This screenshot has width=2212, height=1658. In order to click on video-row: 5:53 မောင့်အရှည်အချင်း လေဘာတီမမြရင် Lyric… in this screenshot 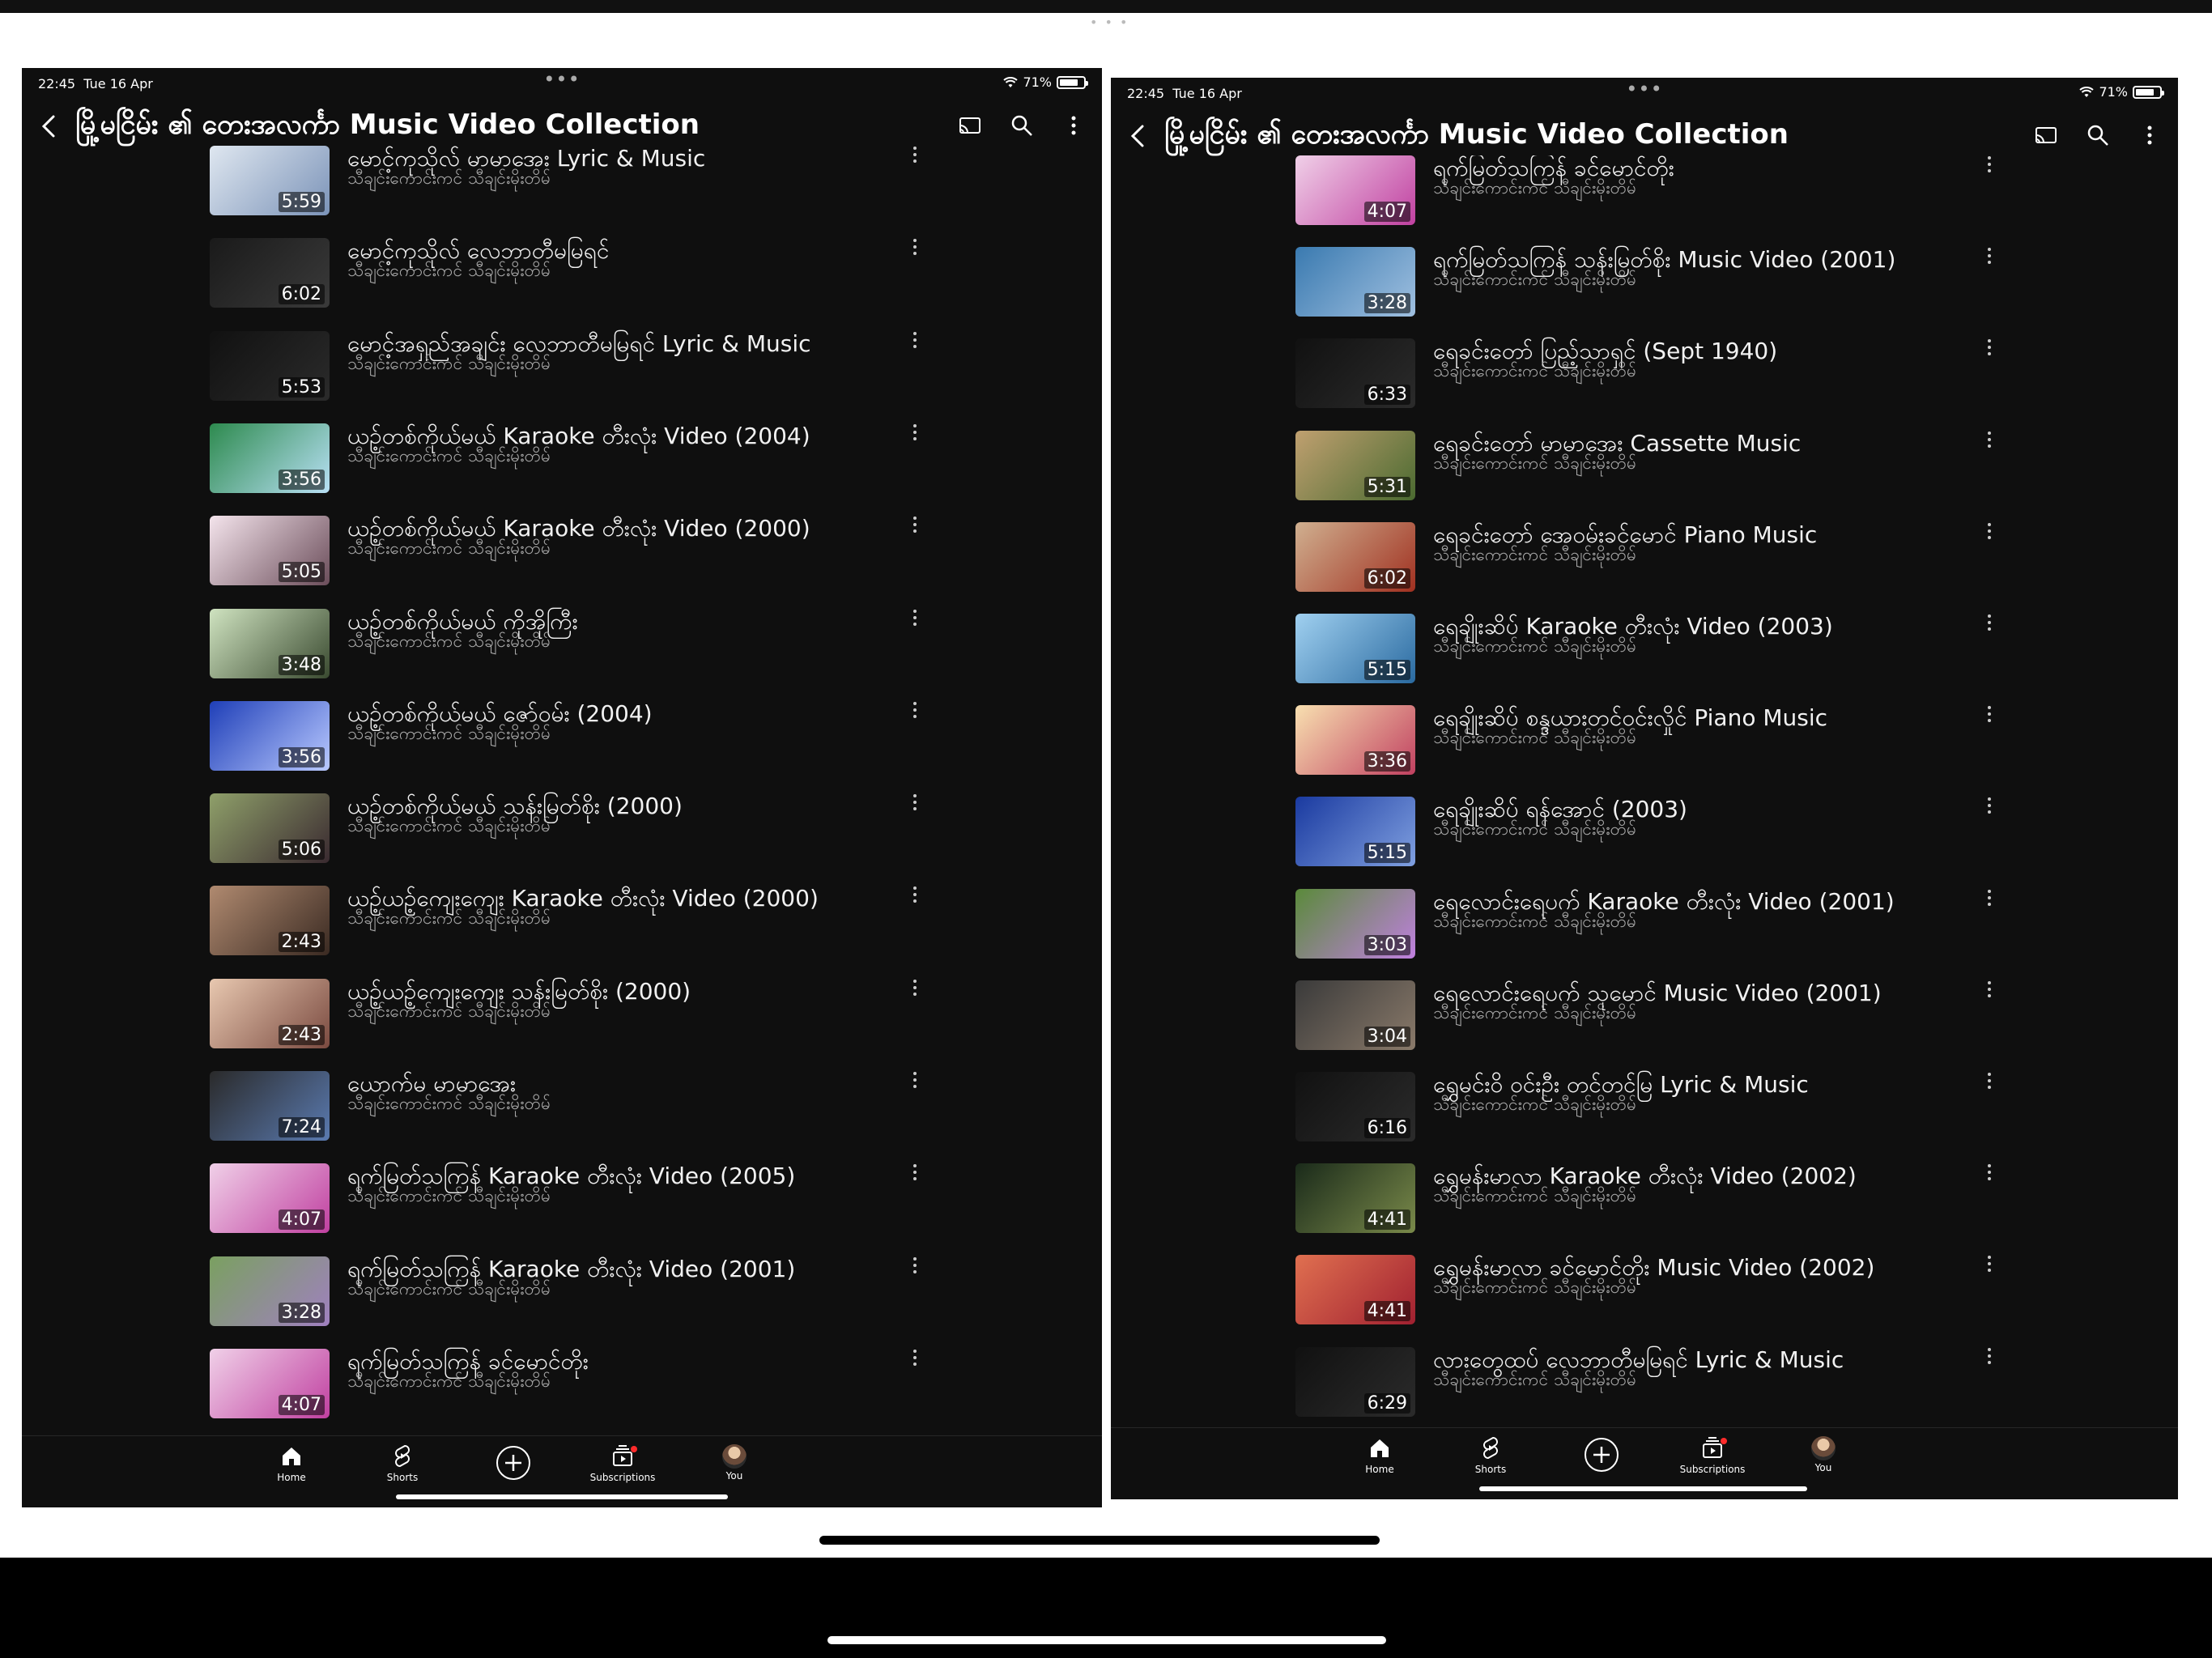, I will do `click(586, 373)`.